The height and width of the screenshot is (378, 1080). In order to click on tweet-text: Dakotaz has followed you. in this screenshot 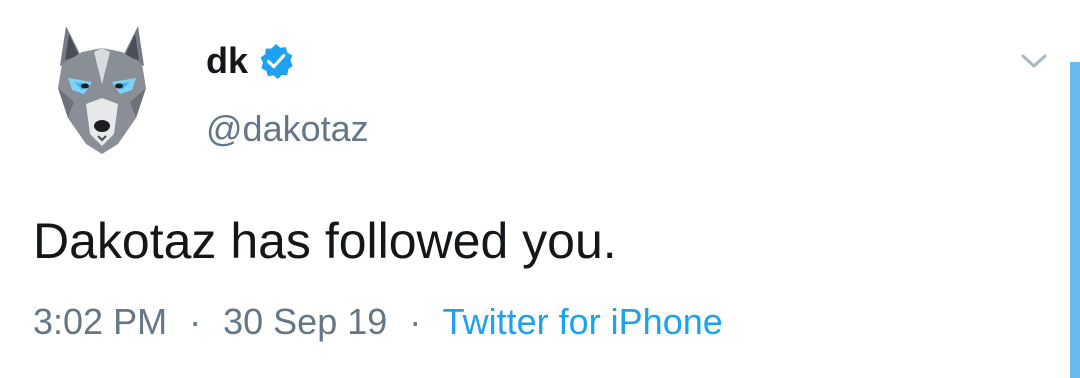, I will do `click(325, 241)`.